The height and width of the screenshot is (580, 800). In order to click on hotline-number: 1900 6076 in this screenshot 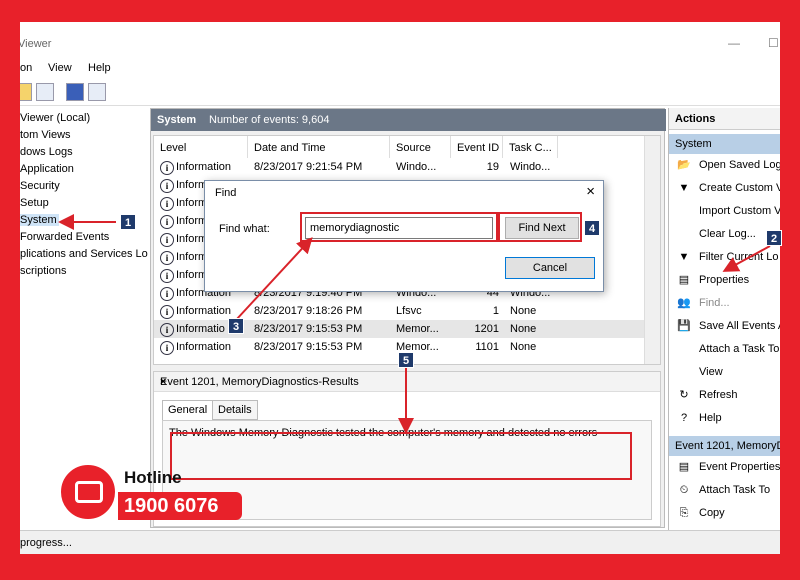, I will do `click(180, 506)`.